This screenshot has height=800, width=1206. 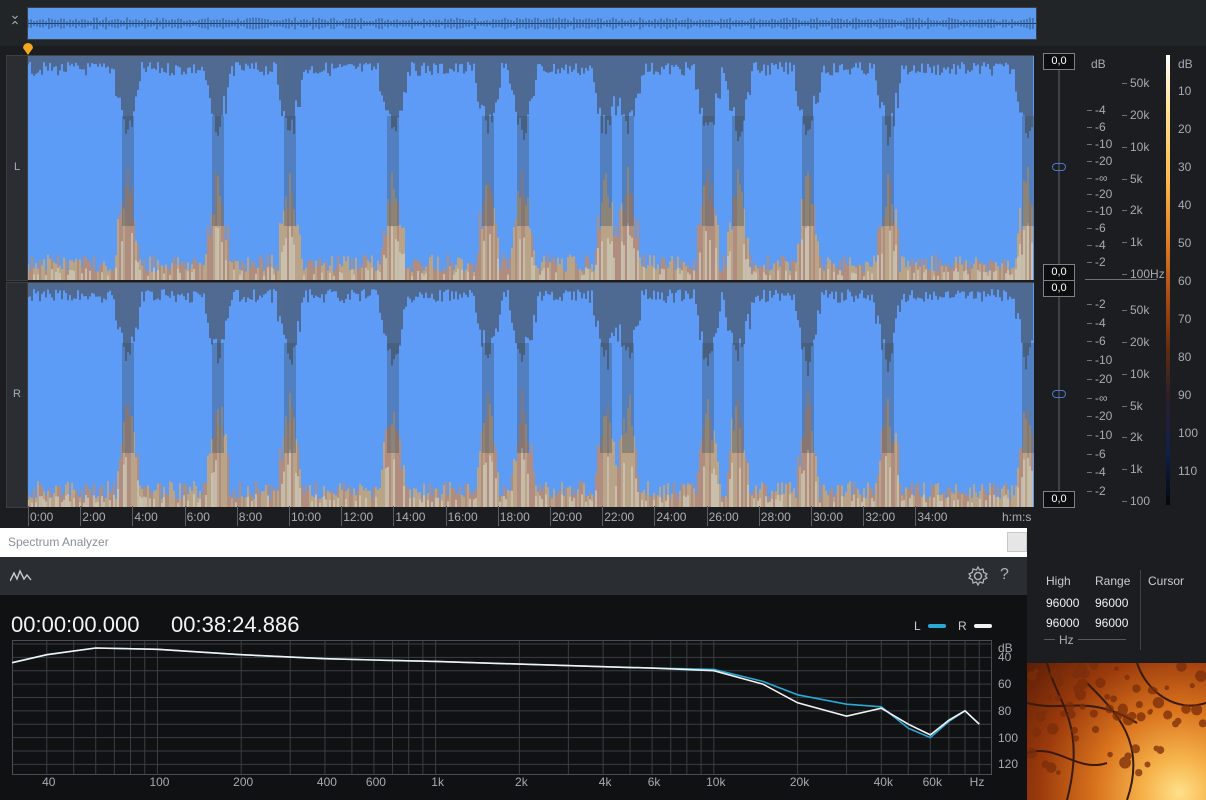 I want to click on timeline-label: 6:00, so click(x=198, y=517).